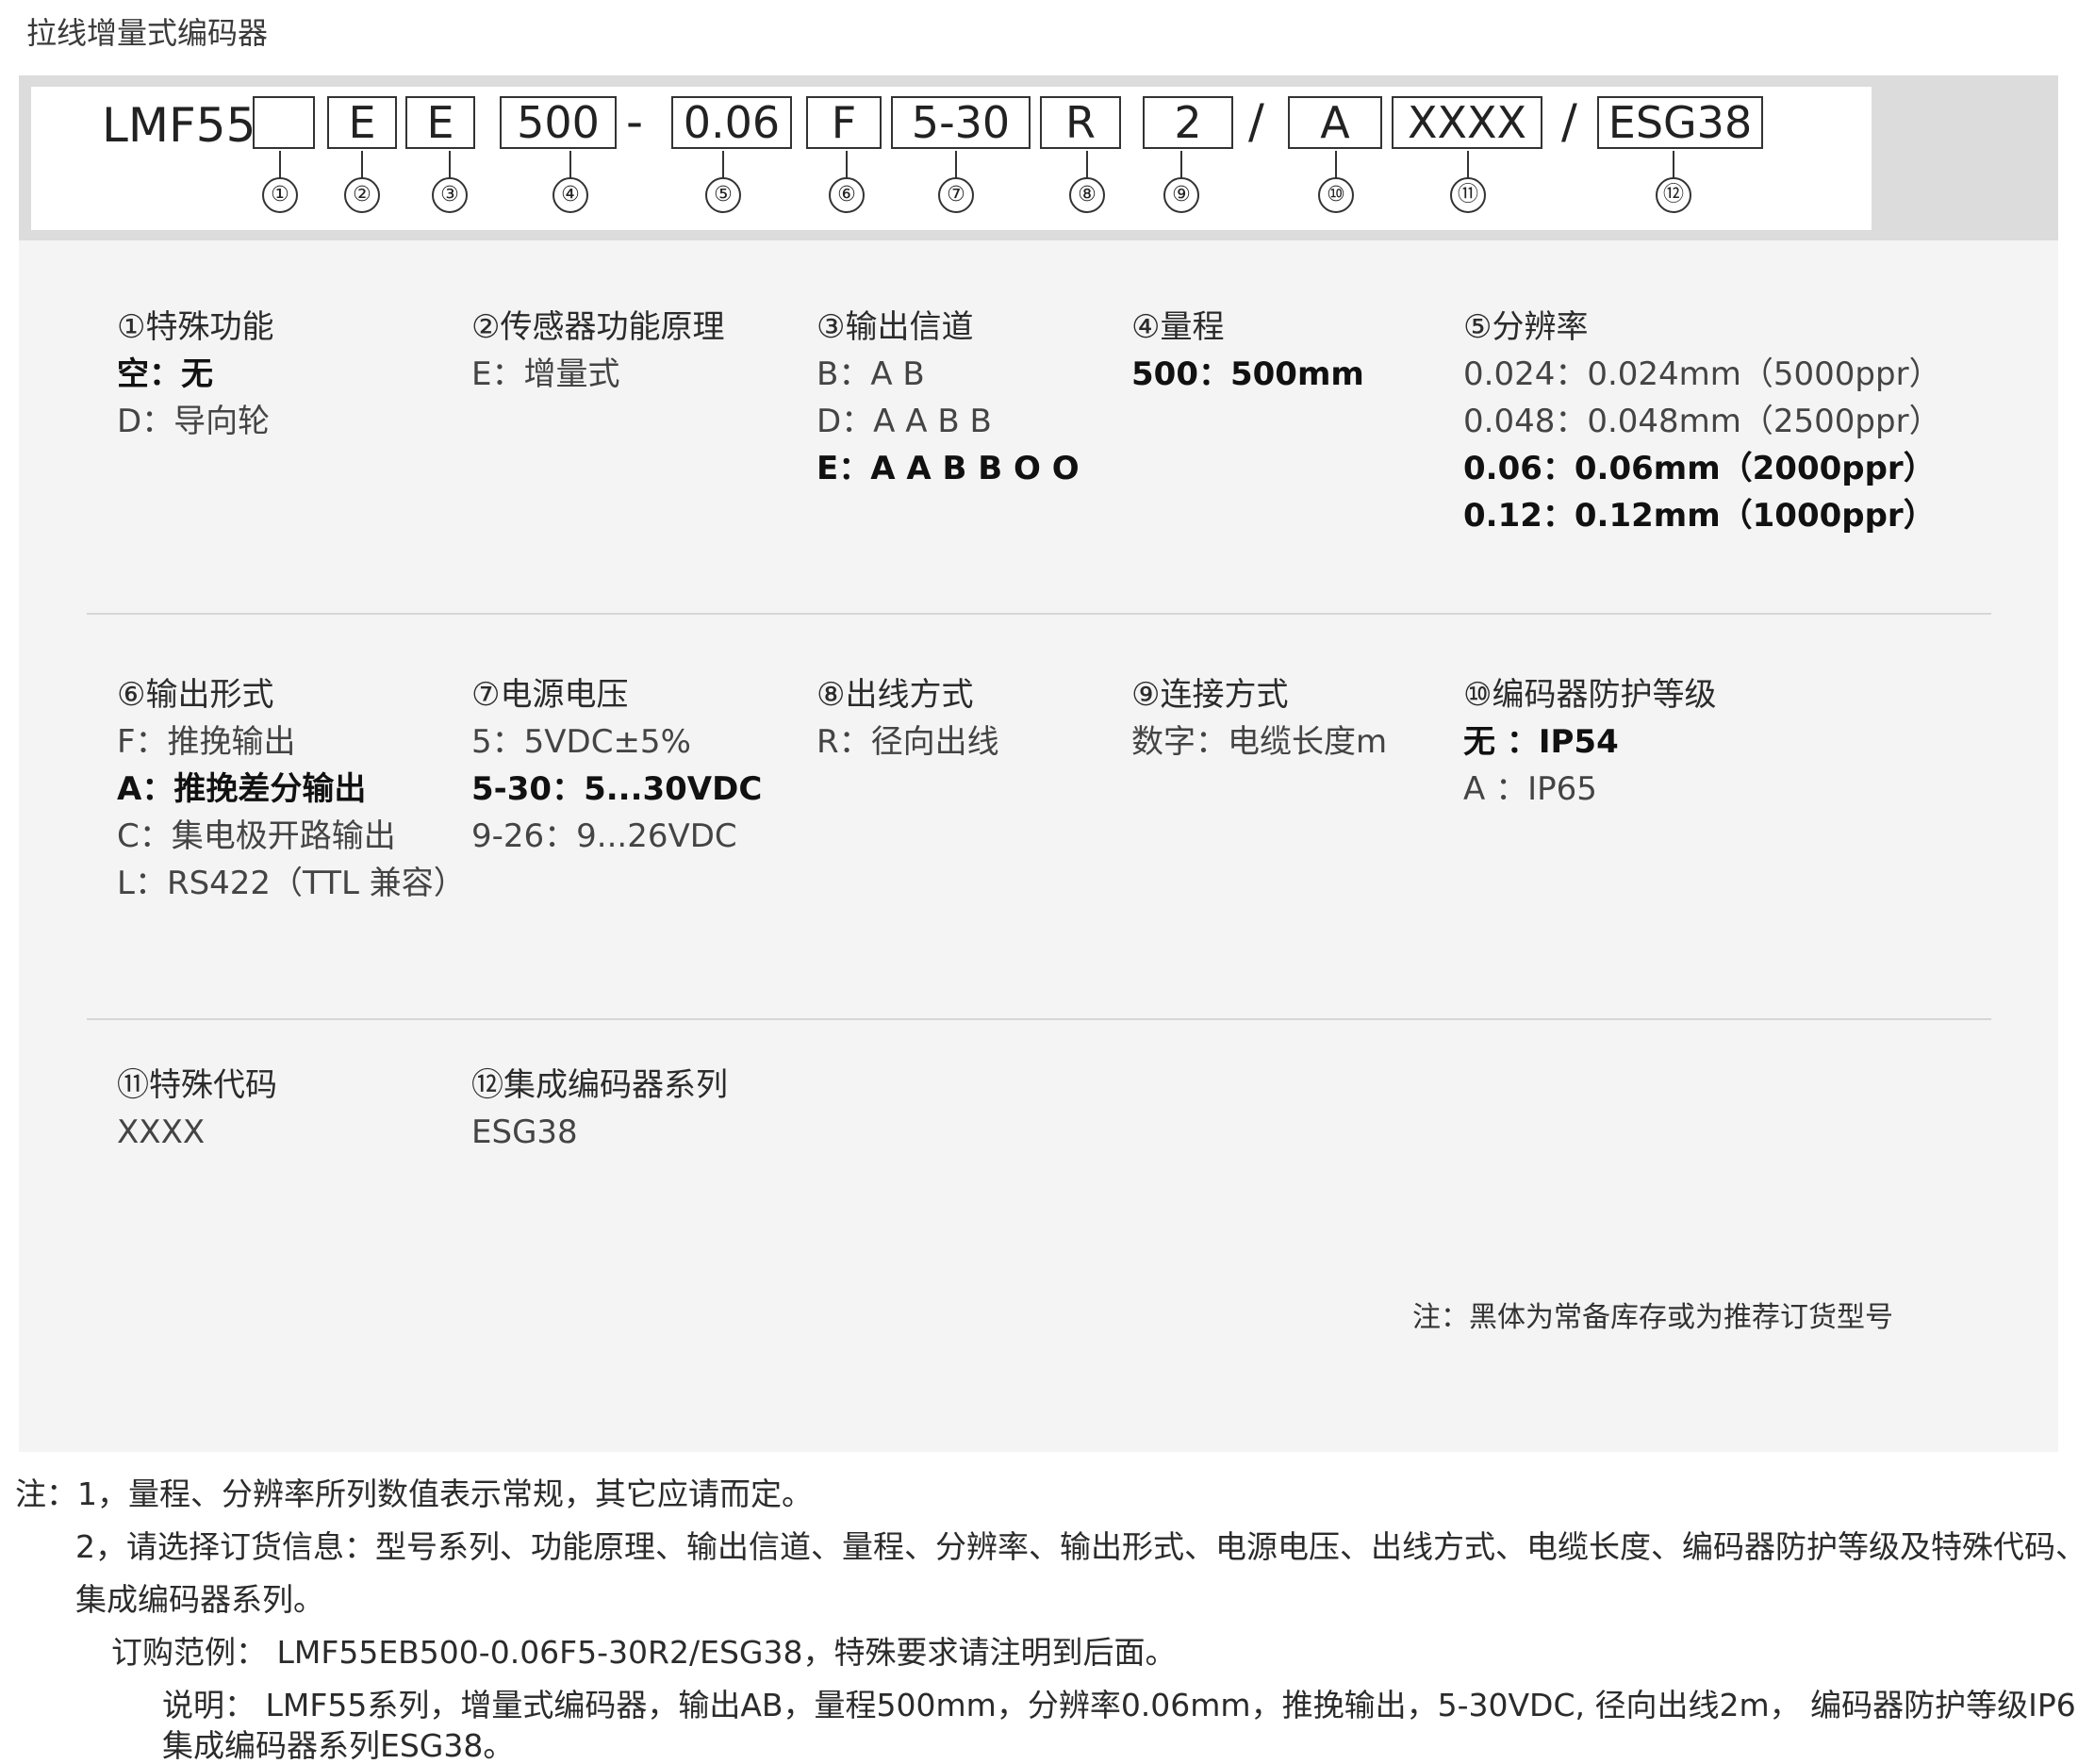 Image resolution: width=2078 pixels, height=1764 pixels. What do you see at coordinates (723, 195) in the screenshot?
I see `marker-5: ⑤` at bounding box center [723, 195].